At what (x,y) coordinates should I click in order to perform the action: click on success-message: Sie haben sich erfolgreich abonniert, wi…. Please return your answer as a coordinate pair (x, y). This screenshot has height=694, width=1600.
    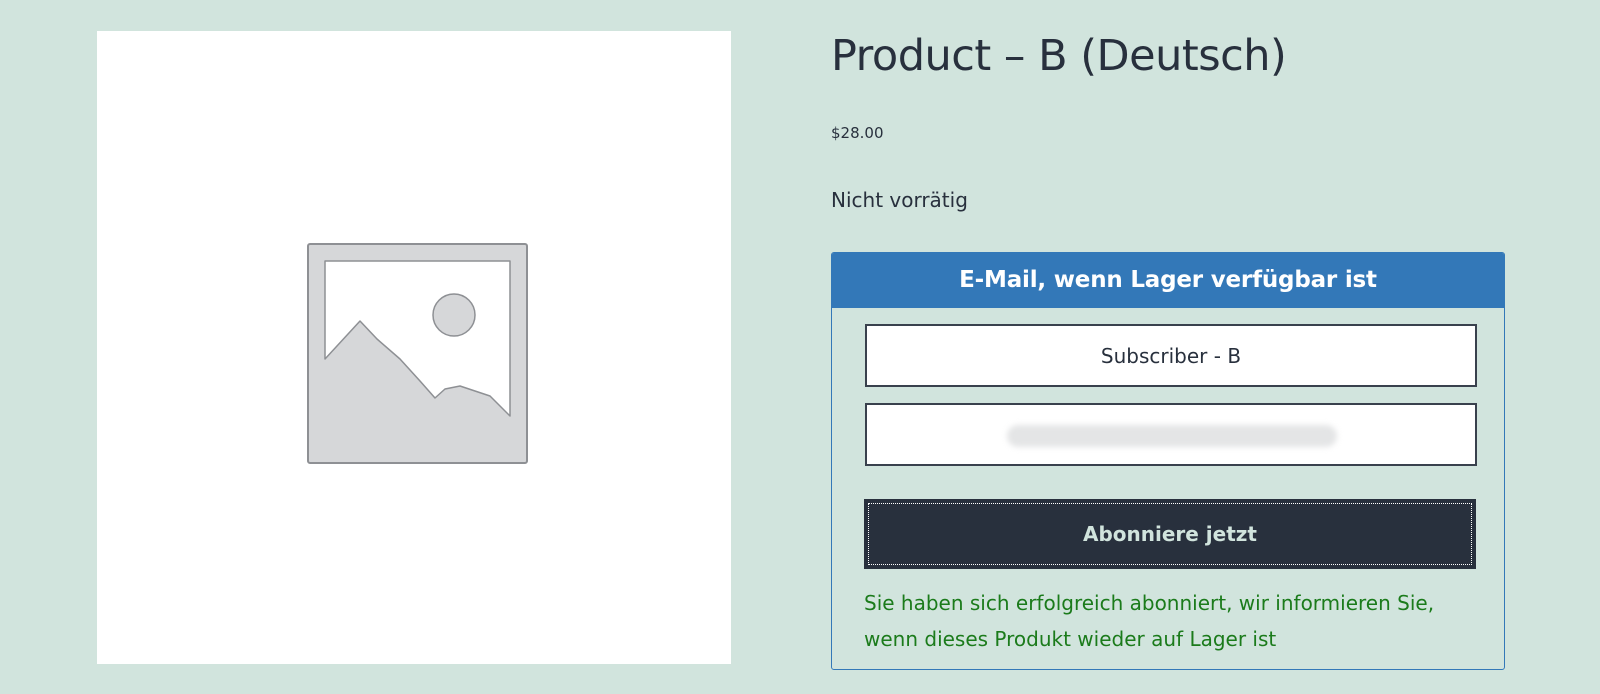
    Looking at the image, I should click on (1149, 621).